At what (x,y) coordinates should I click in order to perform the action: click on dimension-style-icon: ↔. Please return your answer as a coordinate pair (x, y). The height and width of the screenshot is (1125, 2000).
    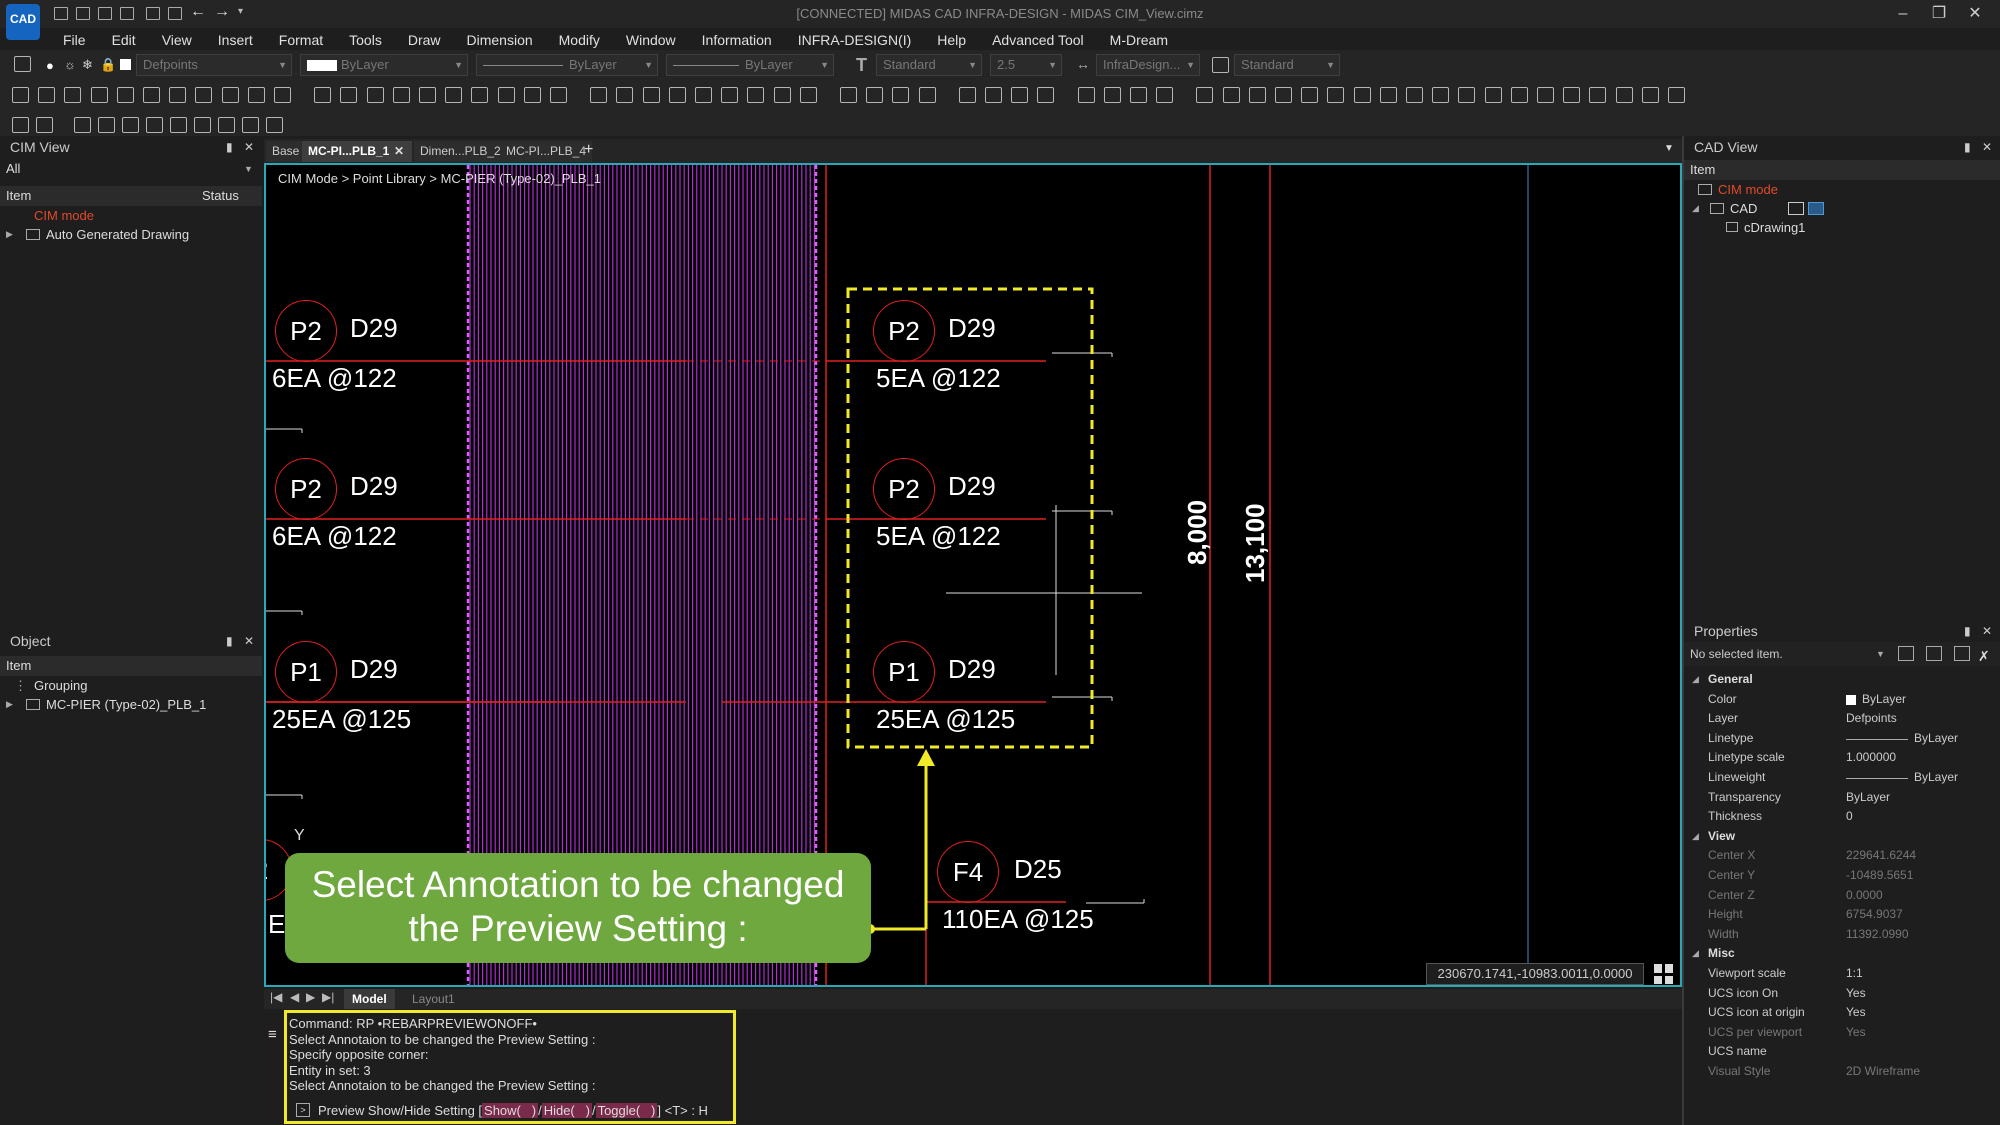
    Looking at the image, I should click on (1083, 64).